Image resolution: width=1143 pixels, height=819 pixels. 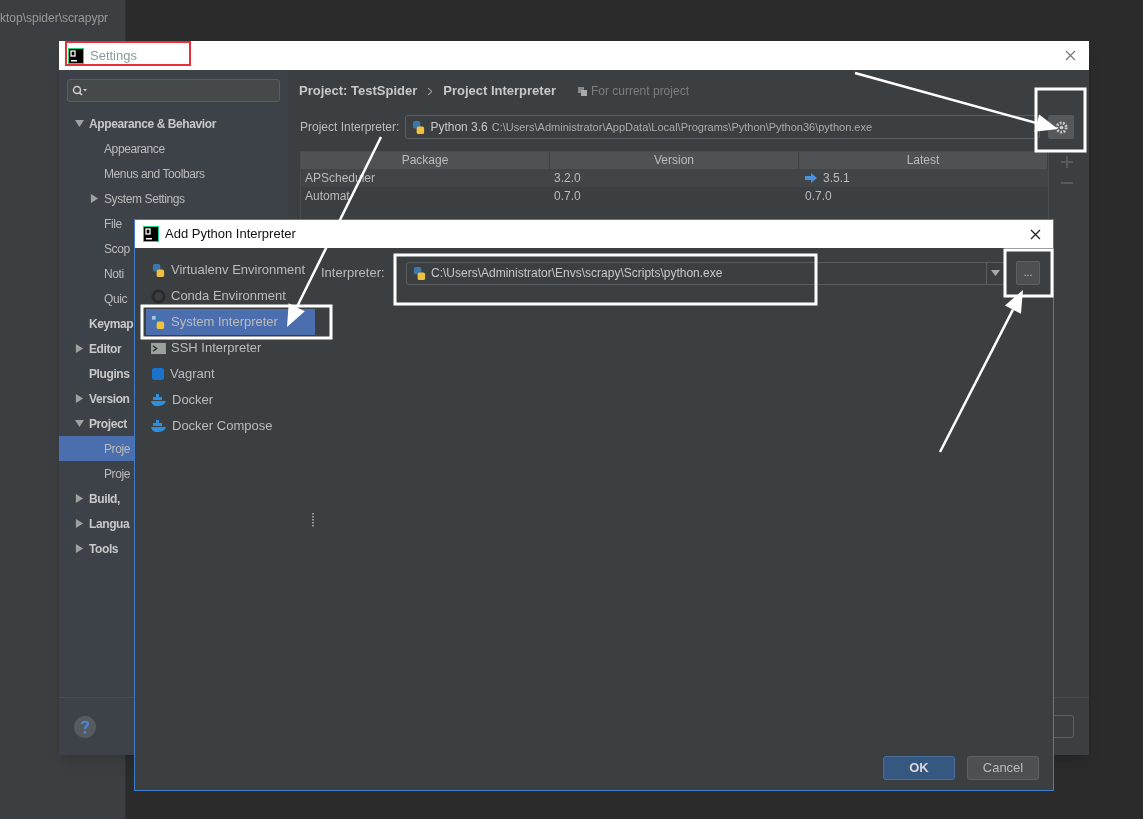 What do you see at coordinates (113, 55) in the screenshot?
I see `window-title: Settings` at bounding box center [113, 55].